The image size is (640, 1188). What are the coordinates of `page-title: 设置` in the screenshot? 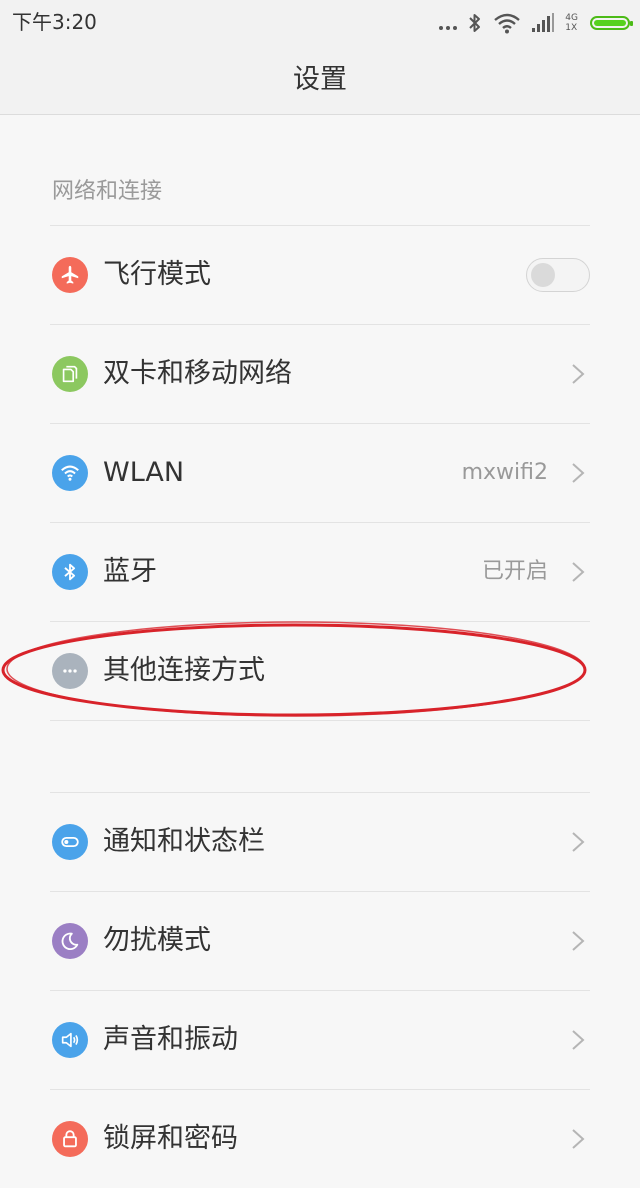 It's located at (320, 79).